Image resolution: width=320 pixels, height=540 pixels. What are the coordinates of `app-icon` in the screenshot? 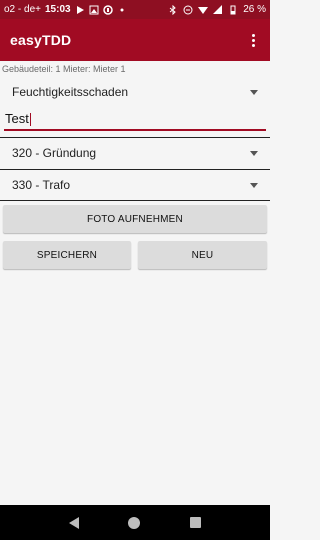 It's located at (107, 9).